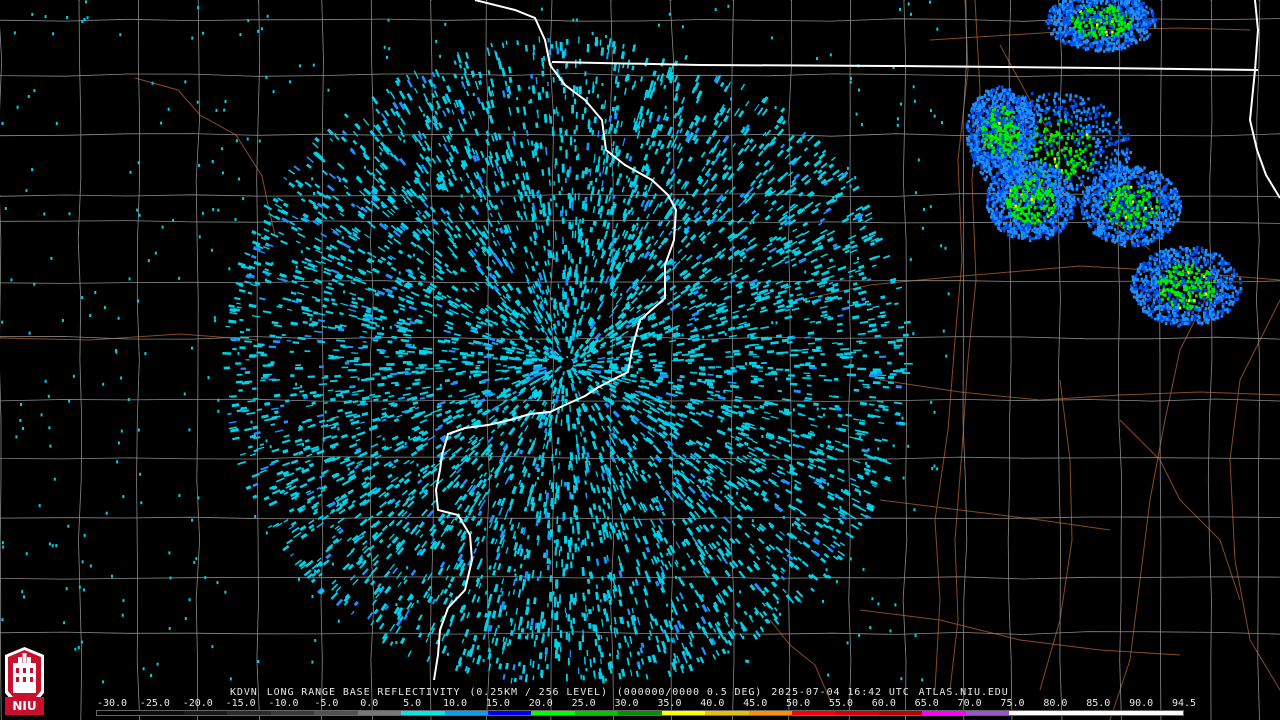 This screenshot has width=1280, height=720. Describe the element at coordinates (1264, 99) in the screenshot. I see `wisconsin-illinois-border` at that location.